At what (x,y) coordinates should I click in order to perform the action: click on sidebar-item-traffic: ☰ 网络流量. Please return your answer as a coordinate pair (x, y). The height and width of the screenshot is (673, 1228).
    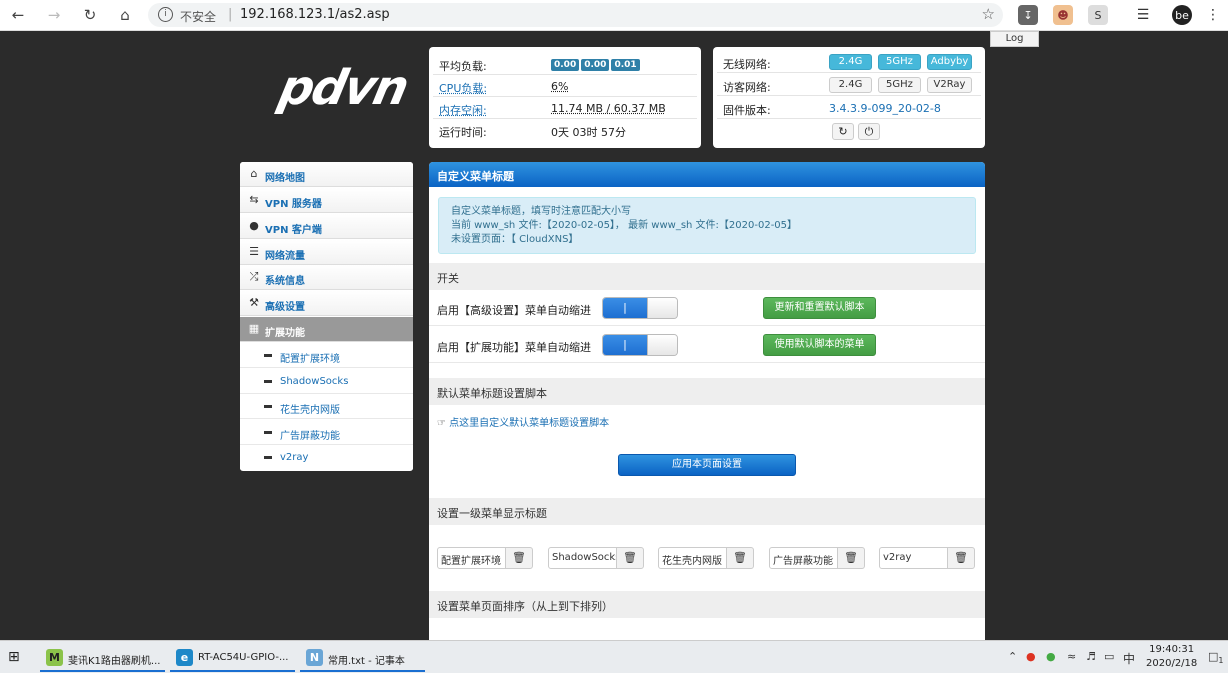
    Looking at the image, I should click on (326, 252).